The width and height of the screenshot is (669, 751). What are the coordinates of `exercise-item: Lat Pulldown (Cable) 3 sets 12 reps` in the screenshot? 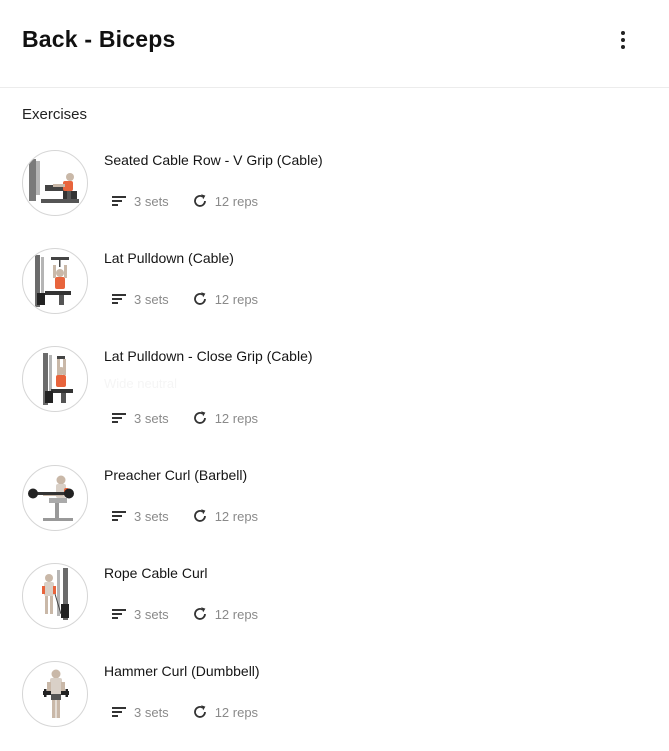 It's located at (334, 293).